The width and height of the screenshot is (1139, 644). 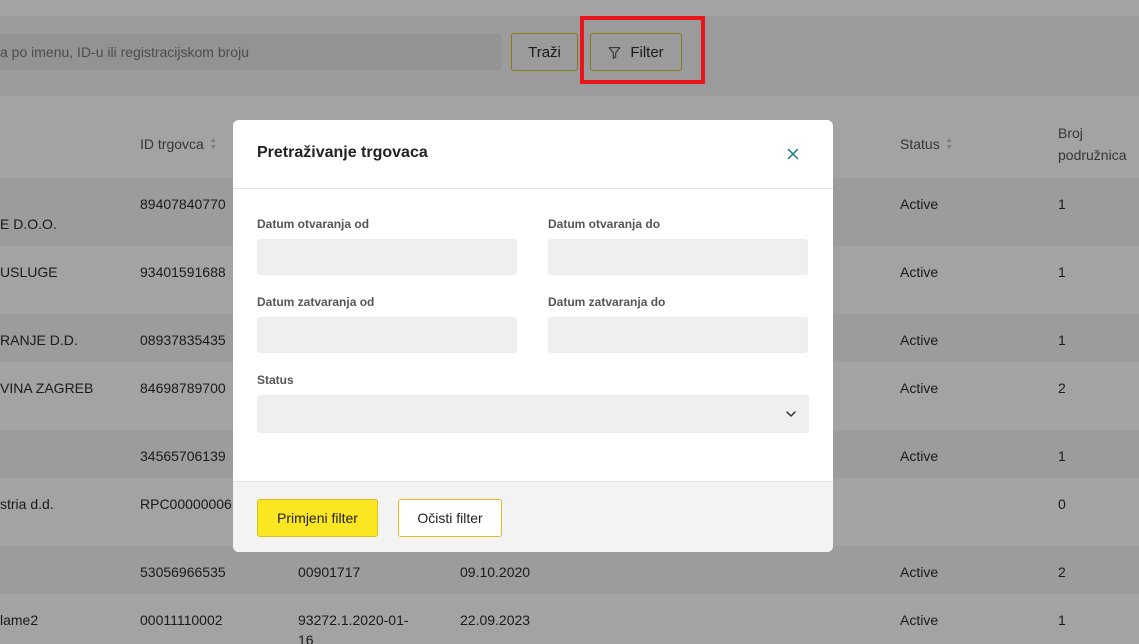 What do you see at coordinates (533, 516) in the screenshot?
I see `modal-footer: Primjeni filter Očisti filter` at bounding box center [533, 516].